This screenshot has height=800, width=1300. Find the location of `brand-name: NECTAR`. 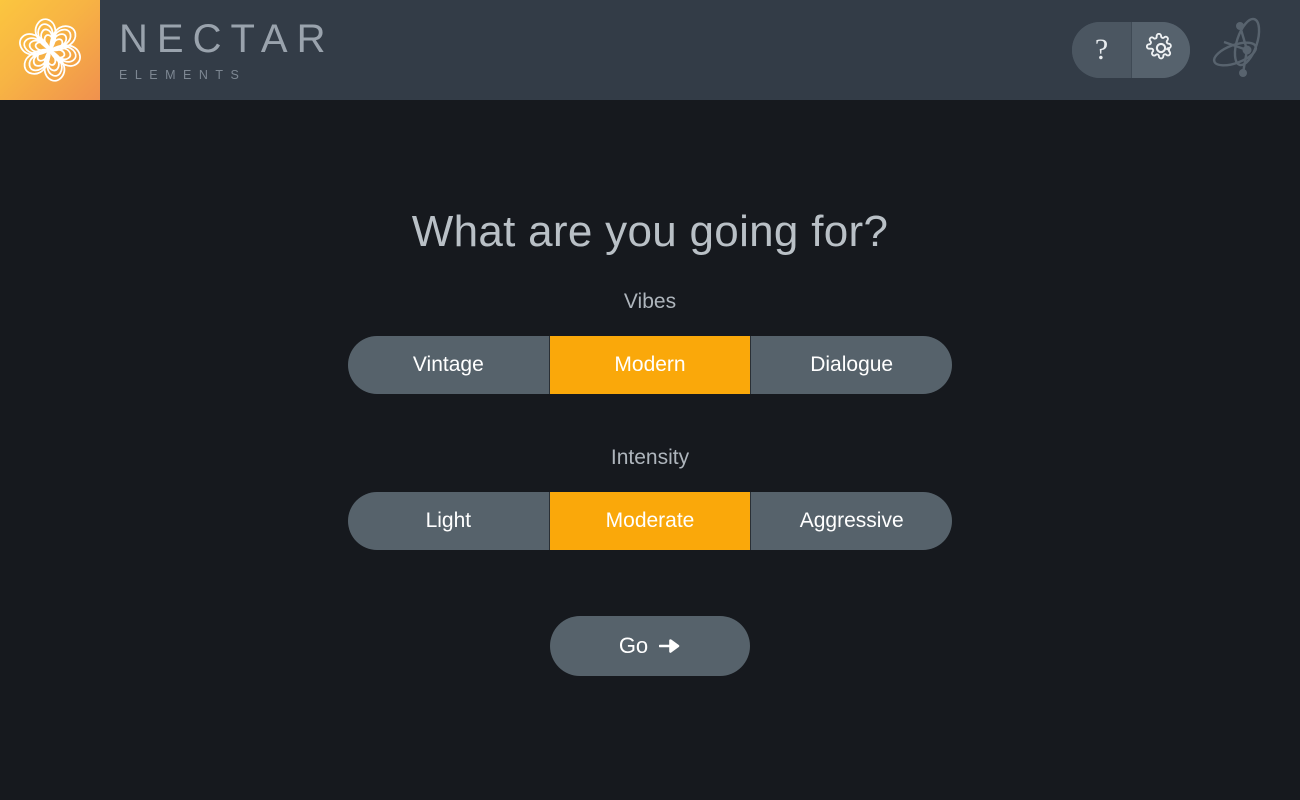

brand-name: NECTAR is located at coordinates (227, 38).